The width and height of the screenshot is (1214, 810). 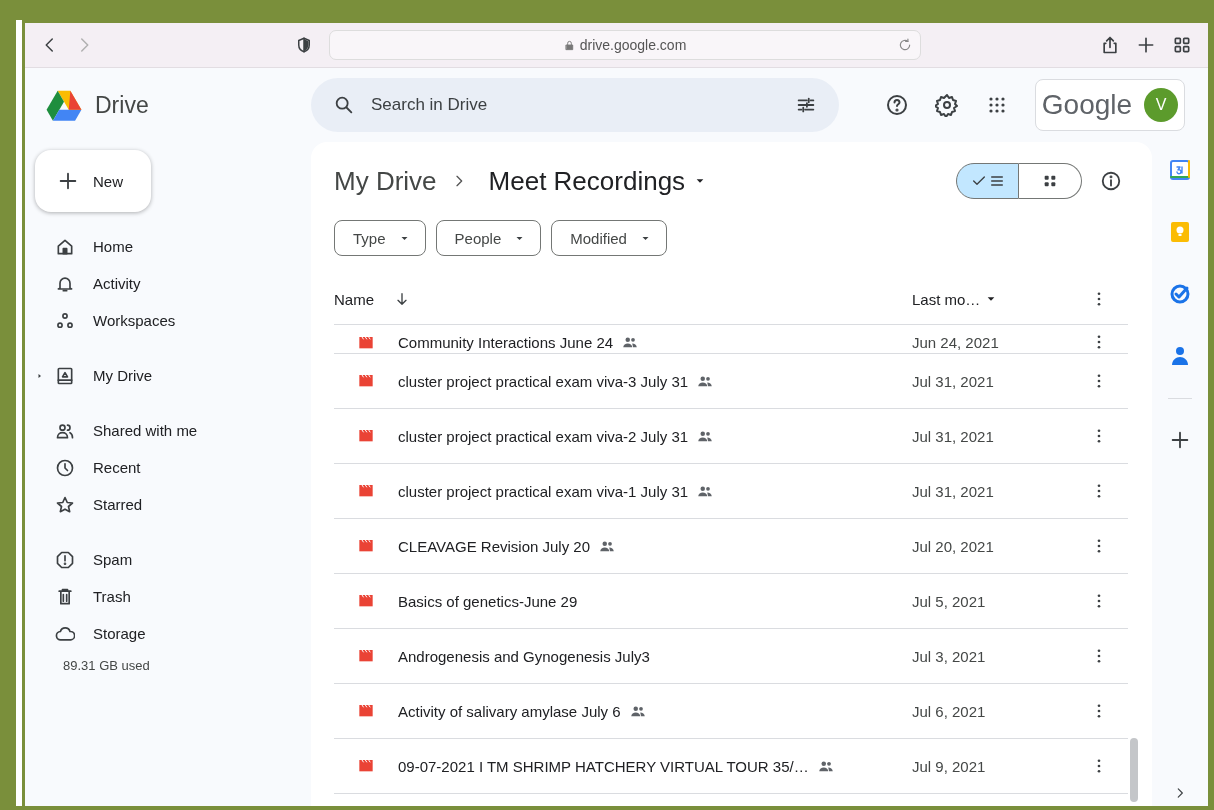 What do you see at coordinates (625, 45) in the screenshot?
I see `address-bar: drive.google.com` at bounding box center [625, 45].